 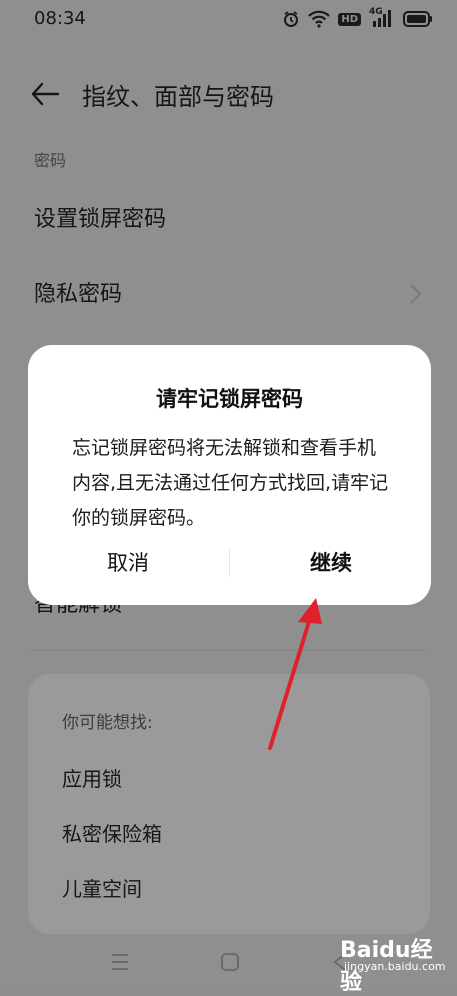 What do you see at coordinates (92, 777) in the screenshot?
I see `suggestion-item-app-lock: 应用锁` at bounding box center [92, 777].